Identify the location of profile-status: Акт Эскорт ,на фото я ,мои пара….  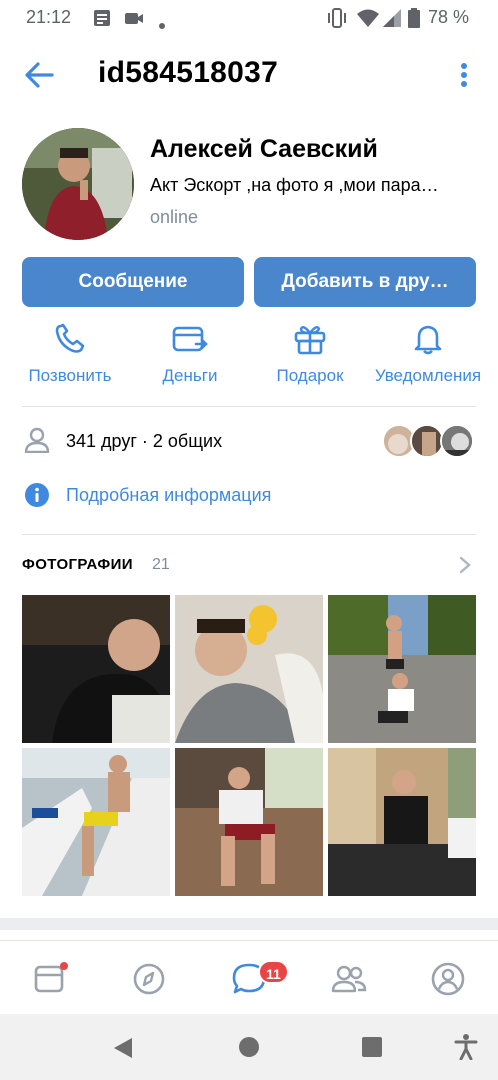
(294, 185).